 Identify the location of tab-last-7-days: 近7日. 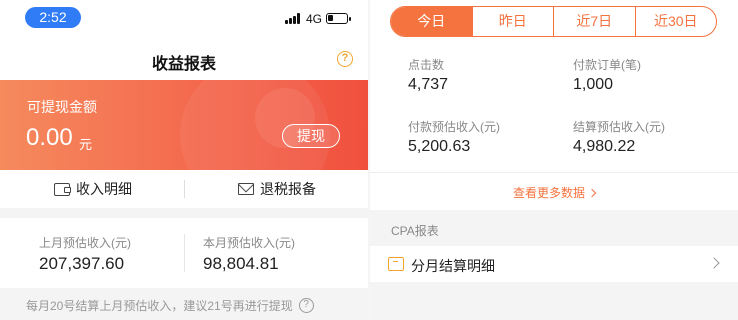
(594, 21).